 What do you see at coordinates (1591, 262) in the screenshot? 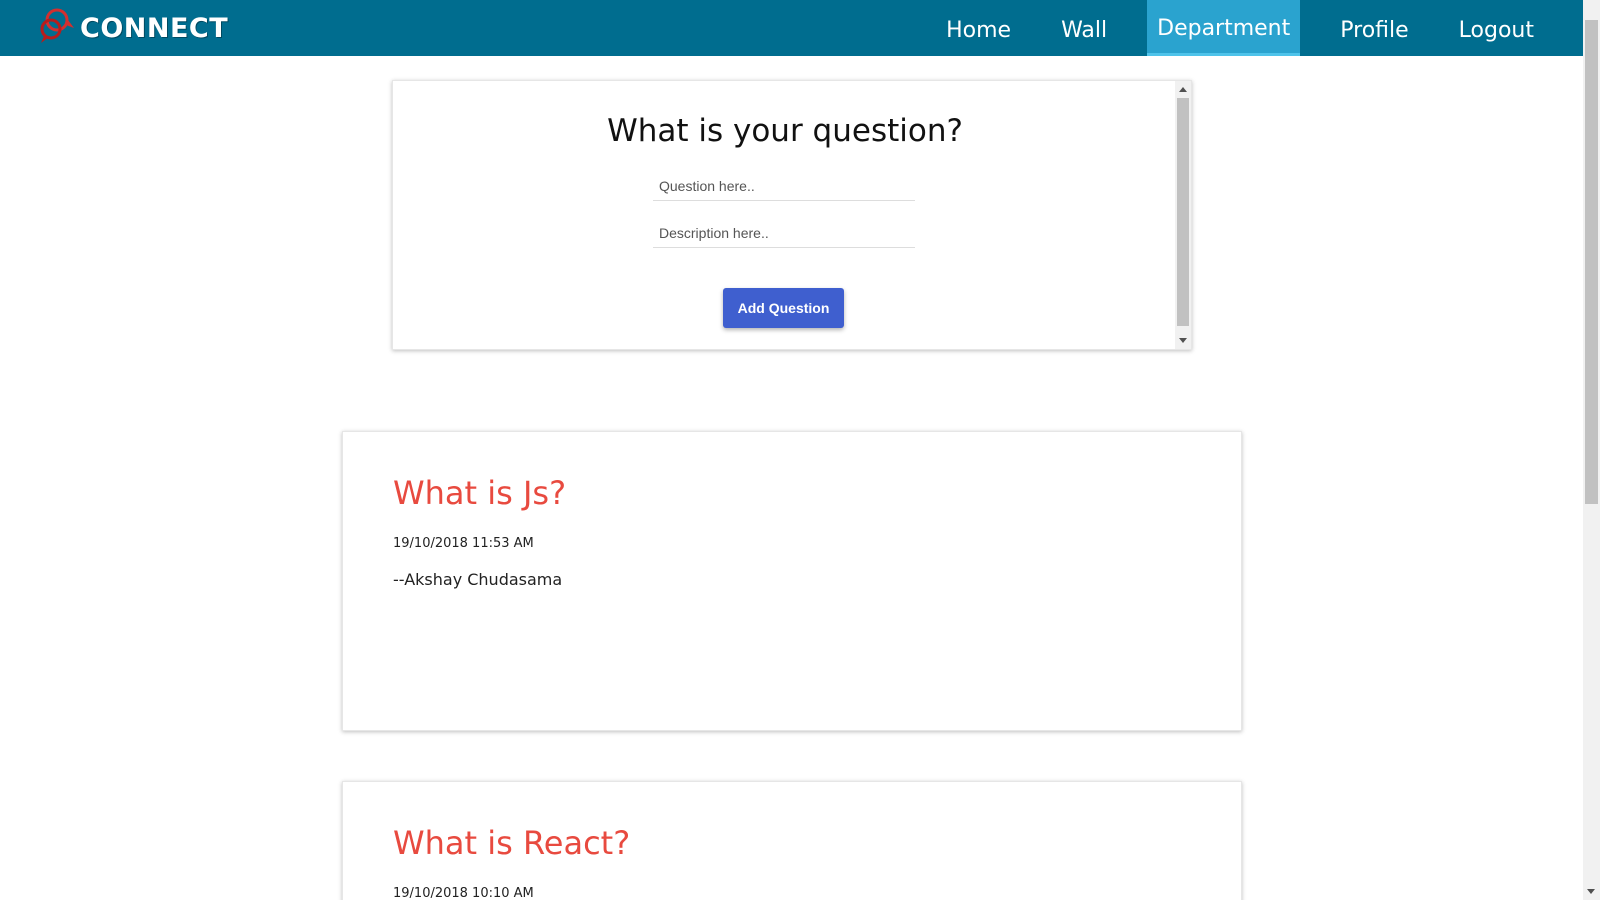
I see `page-scrollbar-thumb` at bounding box center [1591, 262].